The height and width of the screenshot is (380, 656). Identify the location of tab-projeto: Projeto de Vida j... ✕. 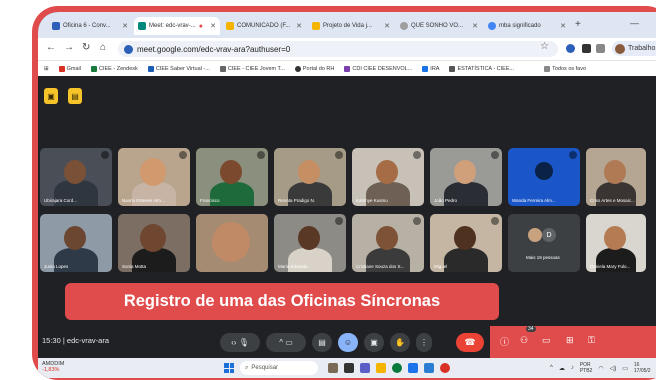
(351, 26).